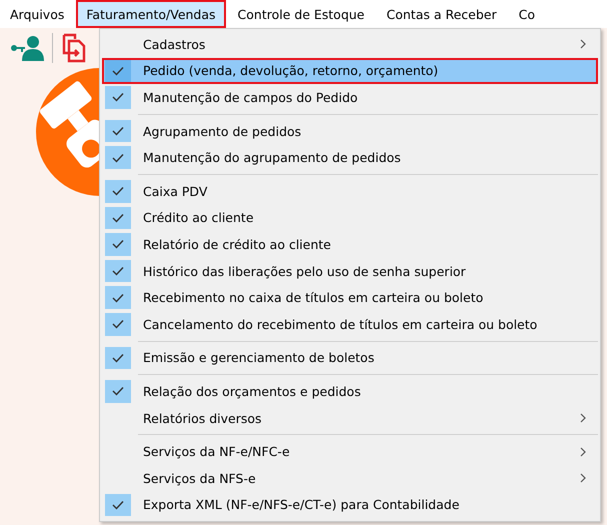 This screenshot has height=525, width=607. What do you see at coordinates (37, 14) in the screenshot?
I see `menu-bar-item: Arquivos` at bounding box center [37, 14].